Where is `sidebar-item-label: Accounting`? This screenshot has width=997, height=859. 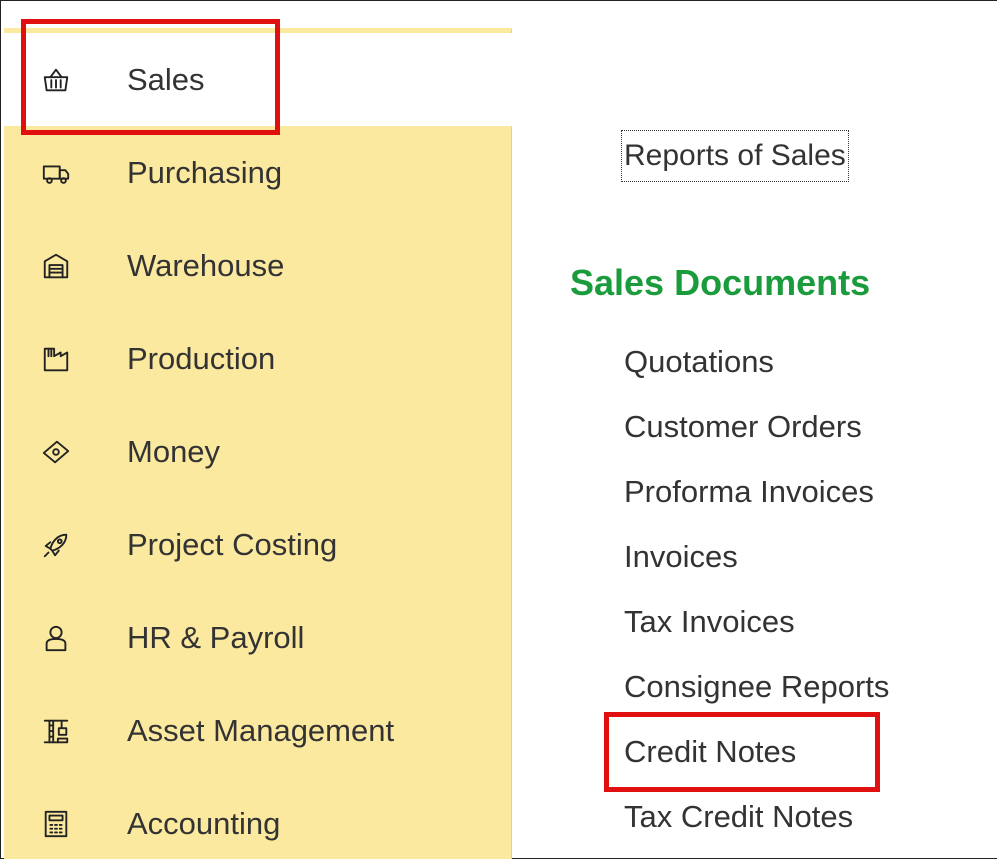 sidebar-item-label: Accounting is located at coordinates (204, 823).